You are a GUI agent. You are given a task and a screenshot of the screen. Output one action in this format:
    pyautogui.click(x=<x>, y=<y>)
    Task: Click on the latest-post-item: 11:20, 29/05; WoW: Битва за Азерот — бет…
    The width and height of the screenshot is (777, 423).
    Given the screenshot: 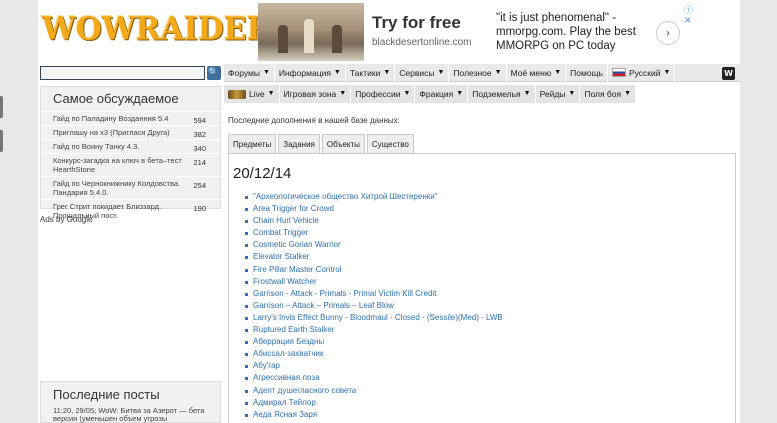 What is the action you would take?
    pyautogui.click(x=130, y=415)
    